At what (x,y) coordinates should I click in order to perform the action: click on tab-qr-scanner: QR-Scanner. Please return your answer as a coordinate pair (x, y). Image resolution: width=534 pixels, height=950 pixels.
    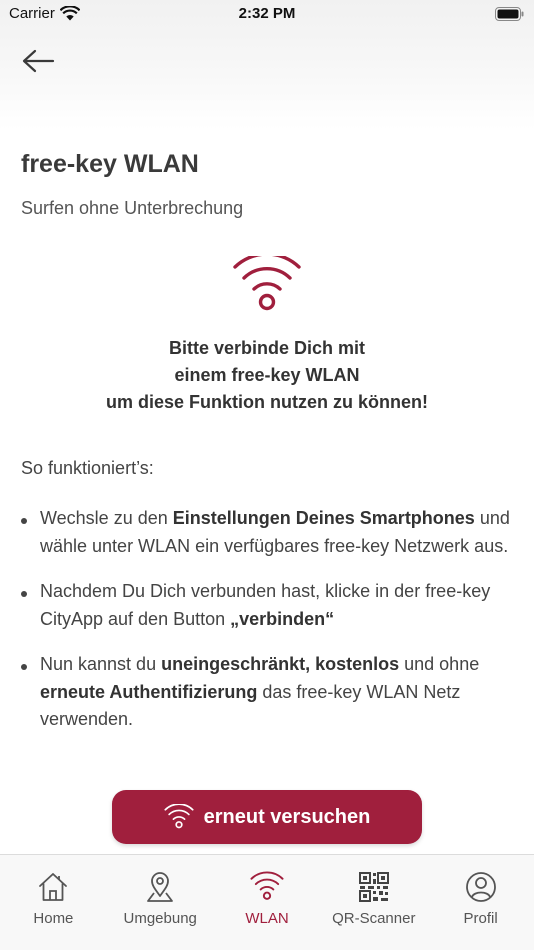
    Looking at the image, I should click on (373, 902).